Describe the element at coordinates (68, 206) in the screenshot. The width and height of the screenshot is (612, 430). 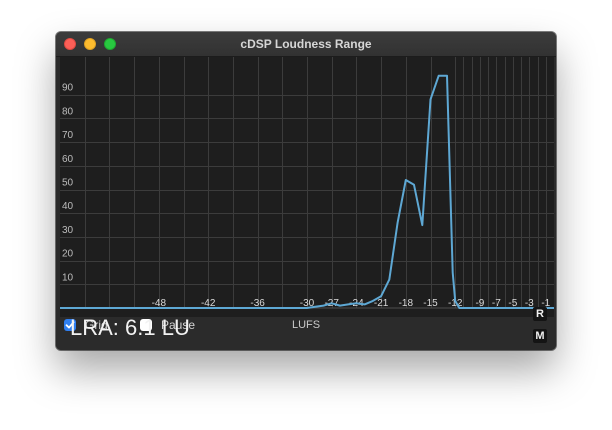
I see `y-tick-label: 40` at that location.